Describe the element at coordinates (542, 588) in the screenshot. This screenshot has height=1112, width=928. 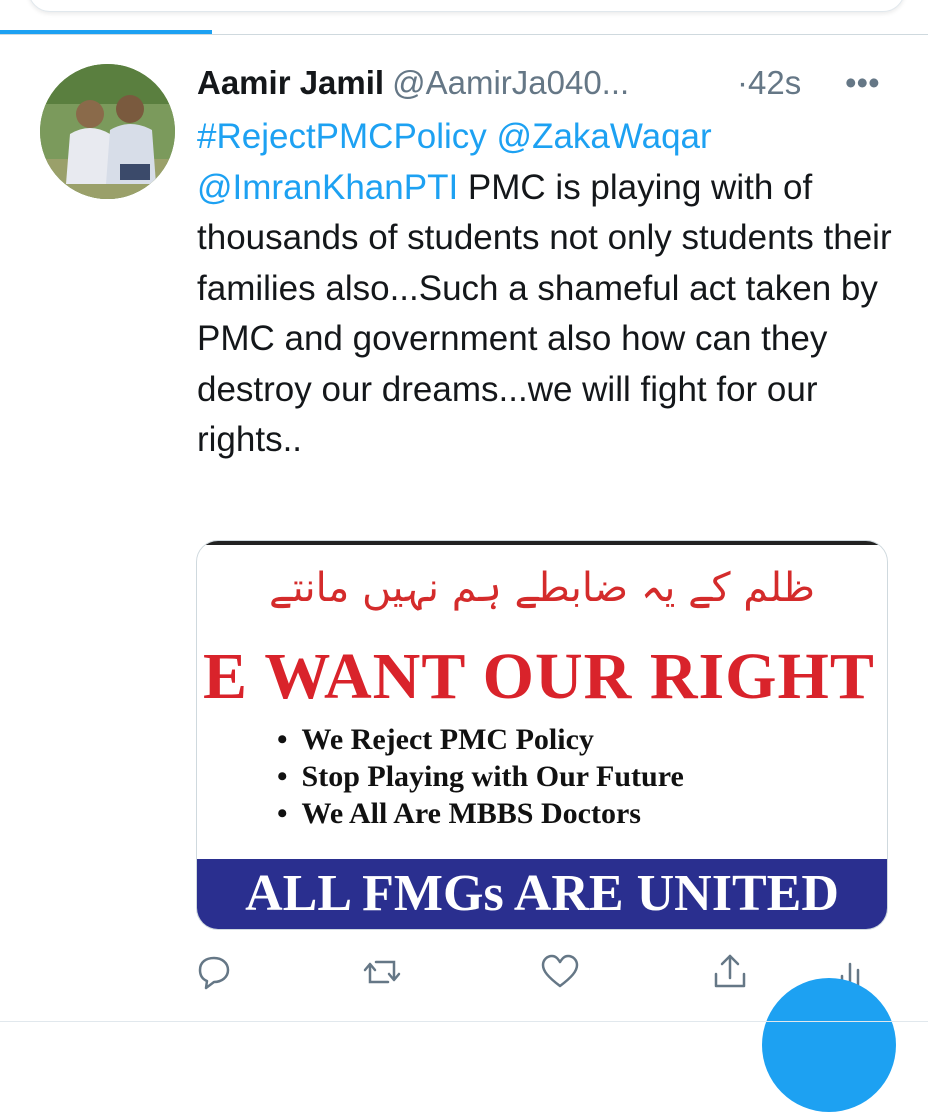
I see `media-urdu-text: ظلم کے یہ ضابطے ہم نہیں مانتے` at that location.